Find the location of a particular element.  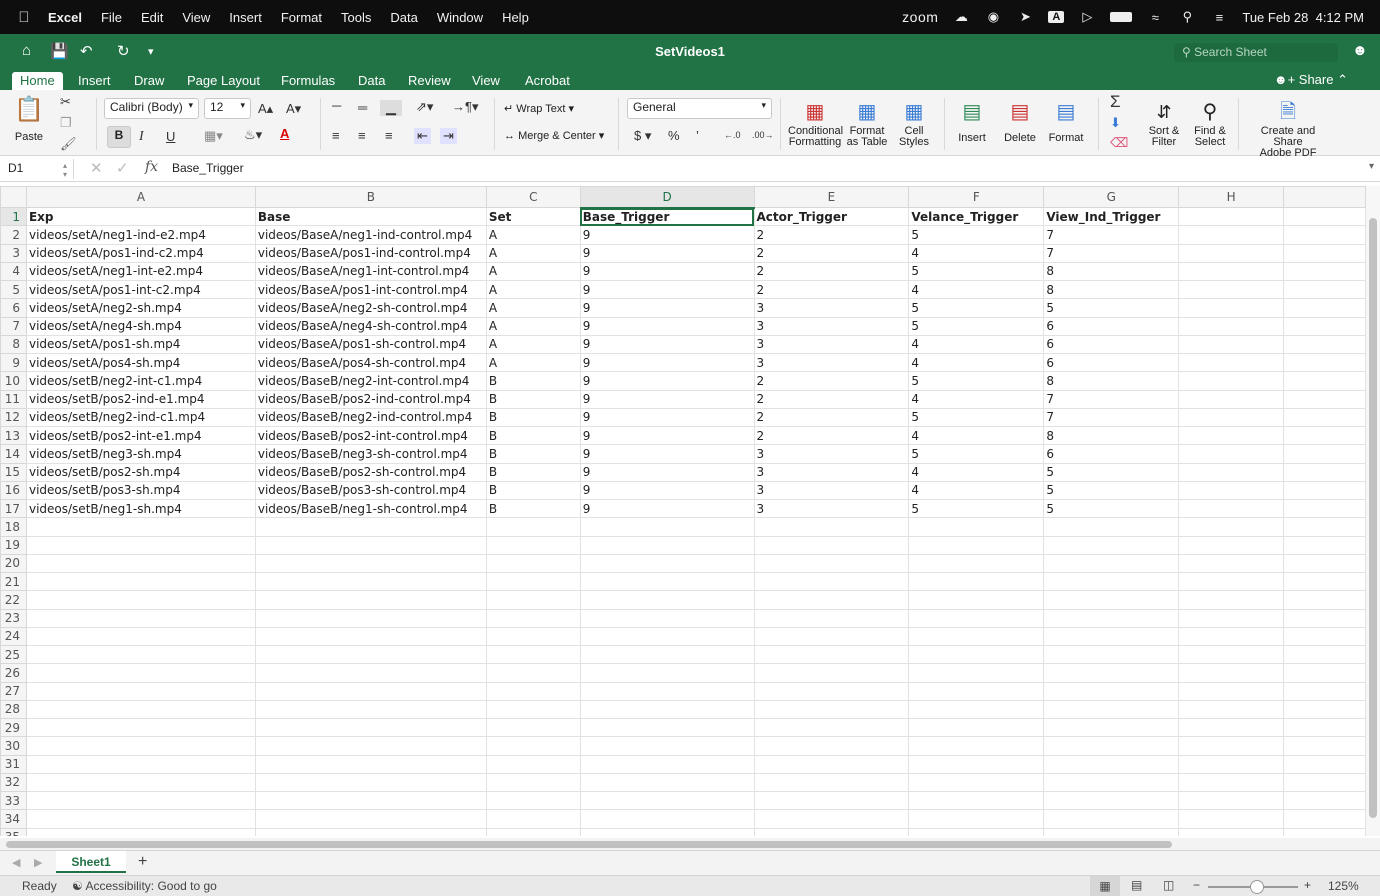

cell: videos/BaseB/neg1-sh-control.mp4 is located at coordinates (370, 508).